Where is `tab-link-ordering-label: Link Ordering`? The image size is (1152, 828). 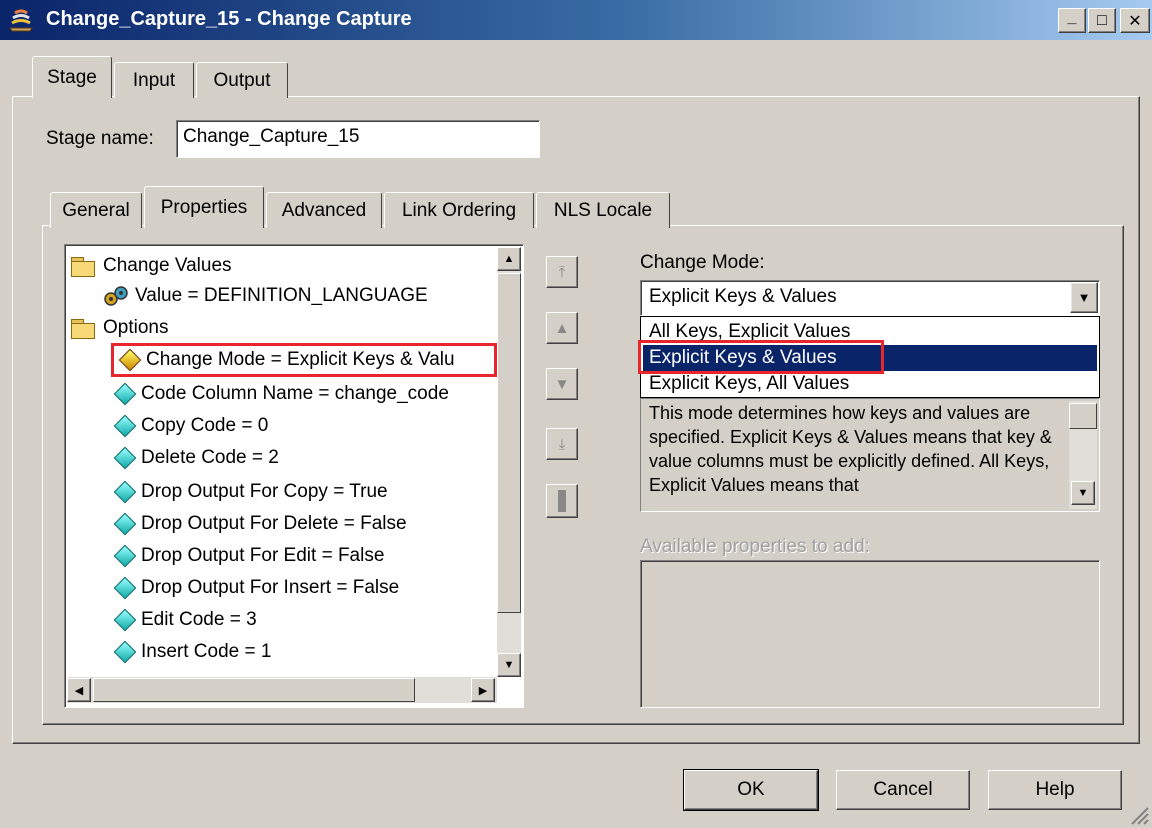
tab-link-ordering-label: Link Ordering is located at coordinates (459, 210).